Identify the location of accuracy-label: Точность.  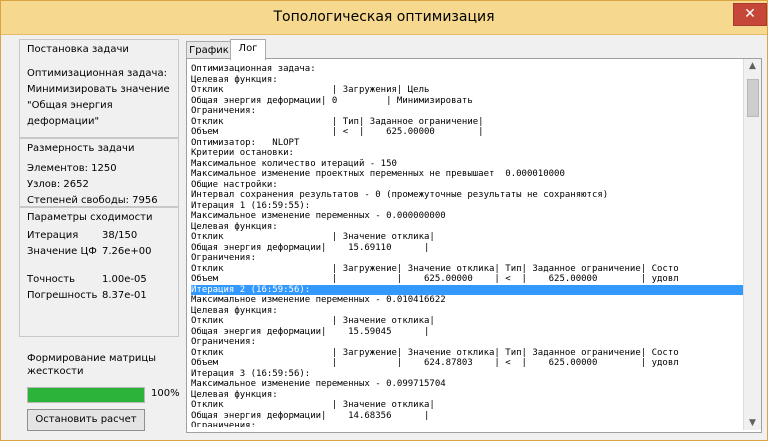
(51, 279).